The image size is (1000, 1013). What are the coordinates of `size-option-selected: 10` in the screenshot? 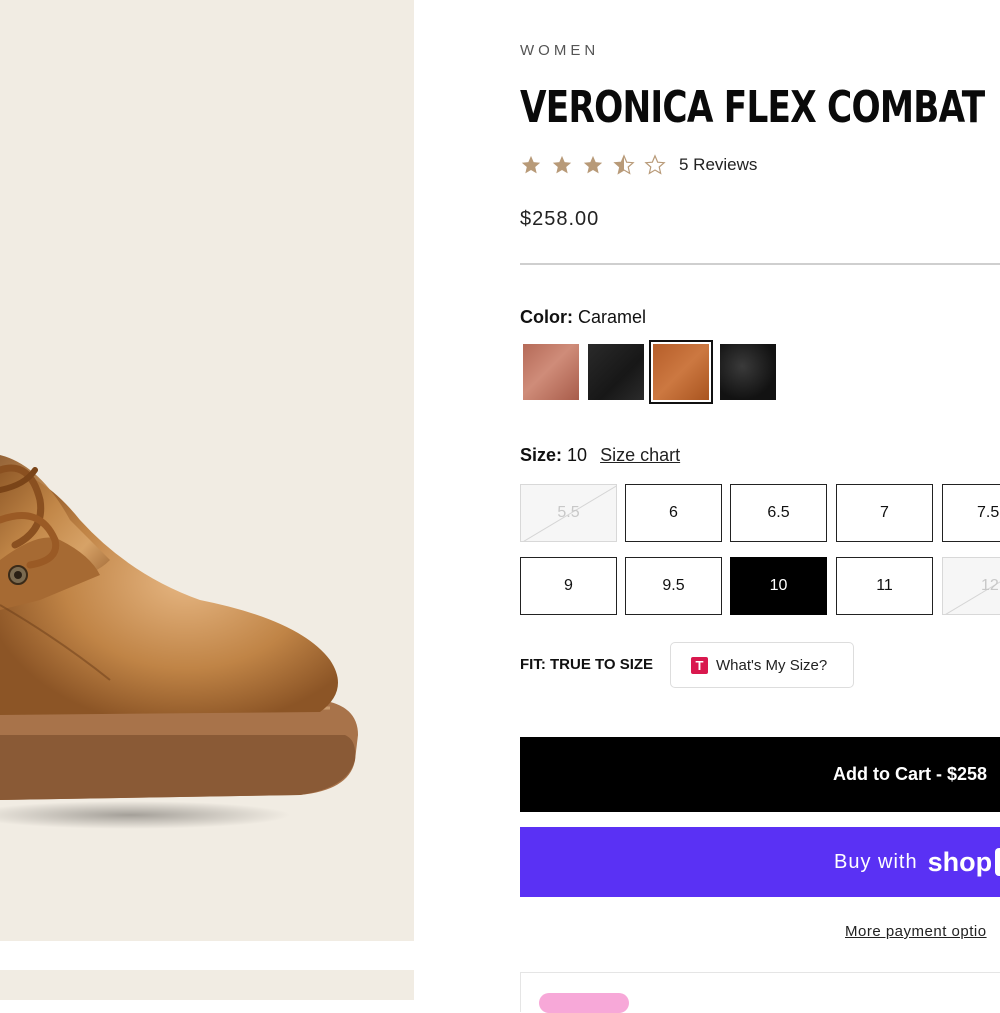 It's located at (778, 586).